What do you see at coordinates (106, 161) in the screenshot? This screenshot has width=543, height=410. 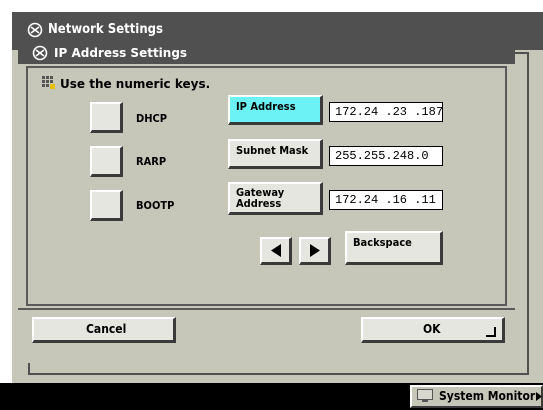 I see `rarp-toggle` at bounding box center [106, 161].